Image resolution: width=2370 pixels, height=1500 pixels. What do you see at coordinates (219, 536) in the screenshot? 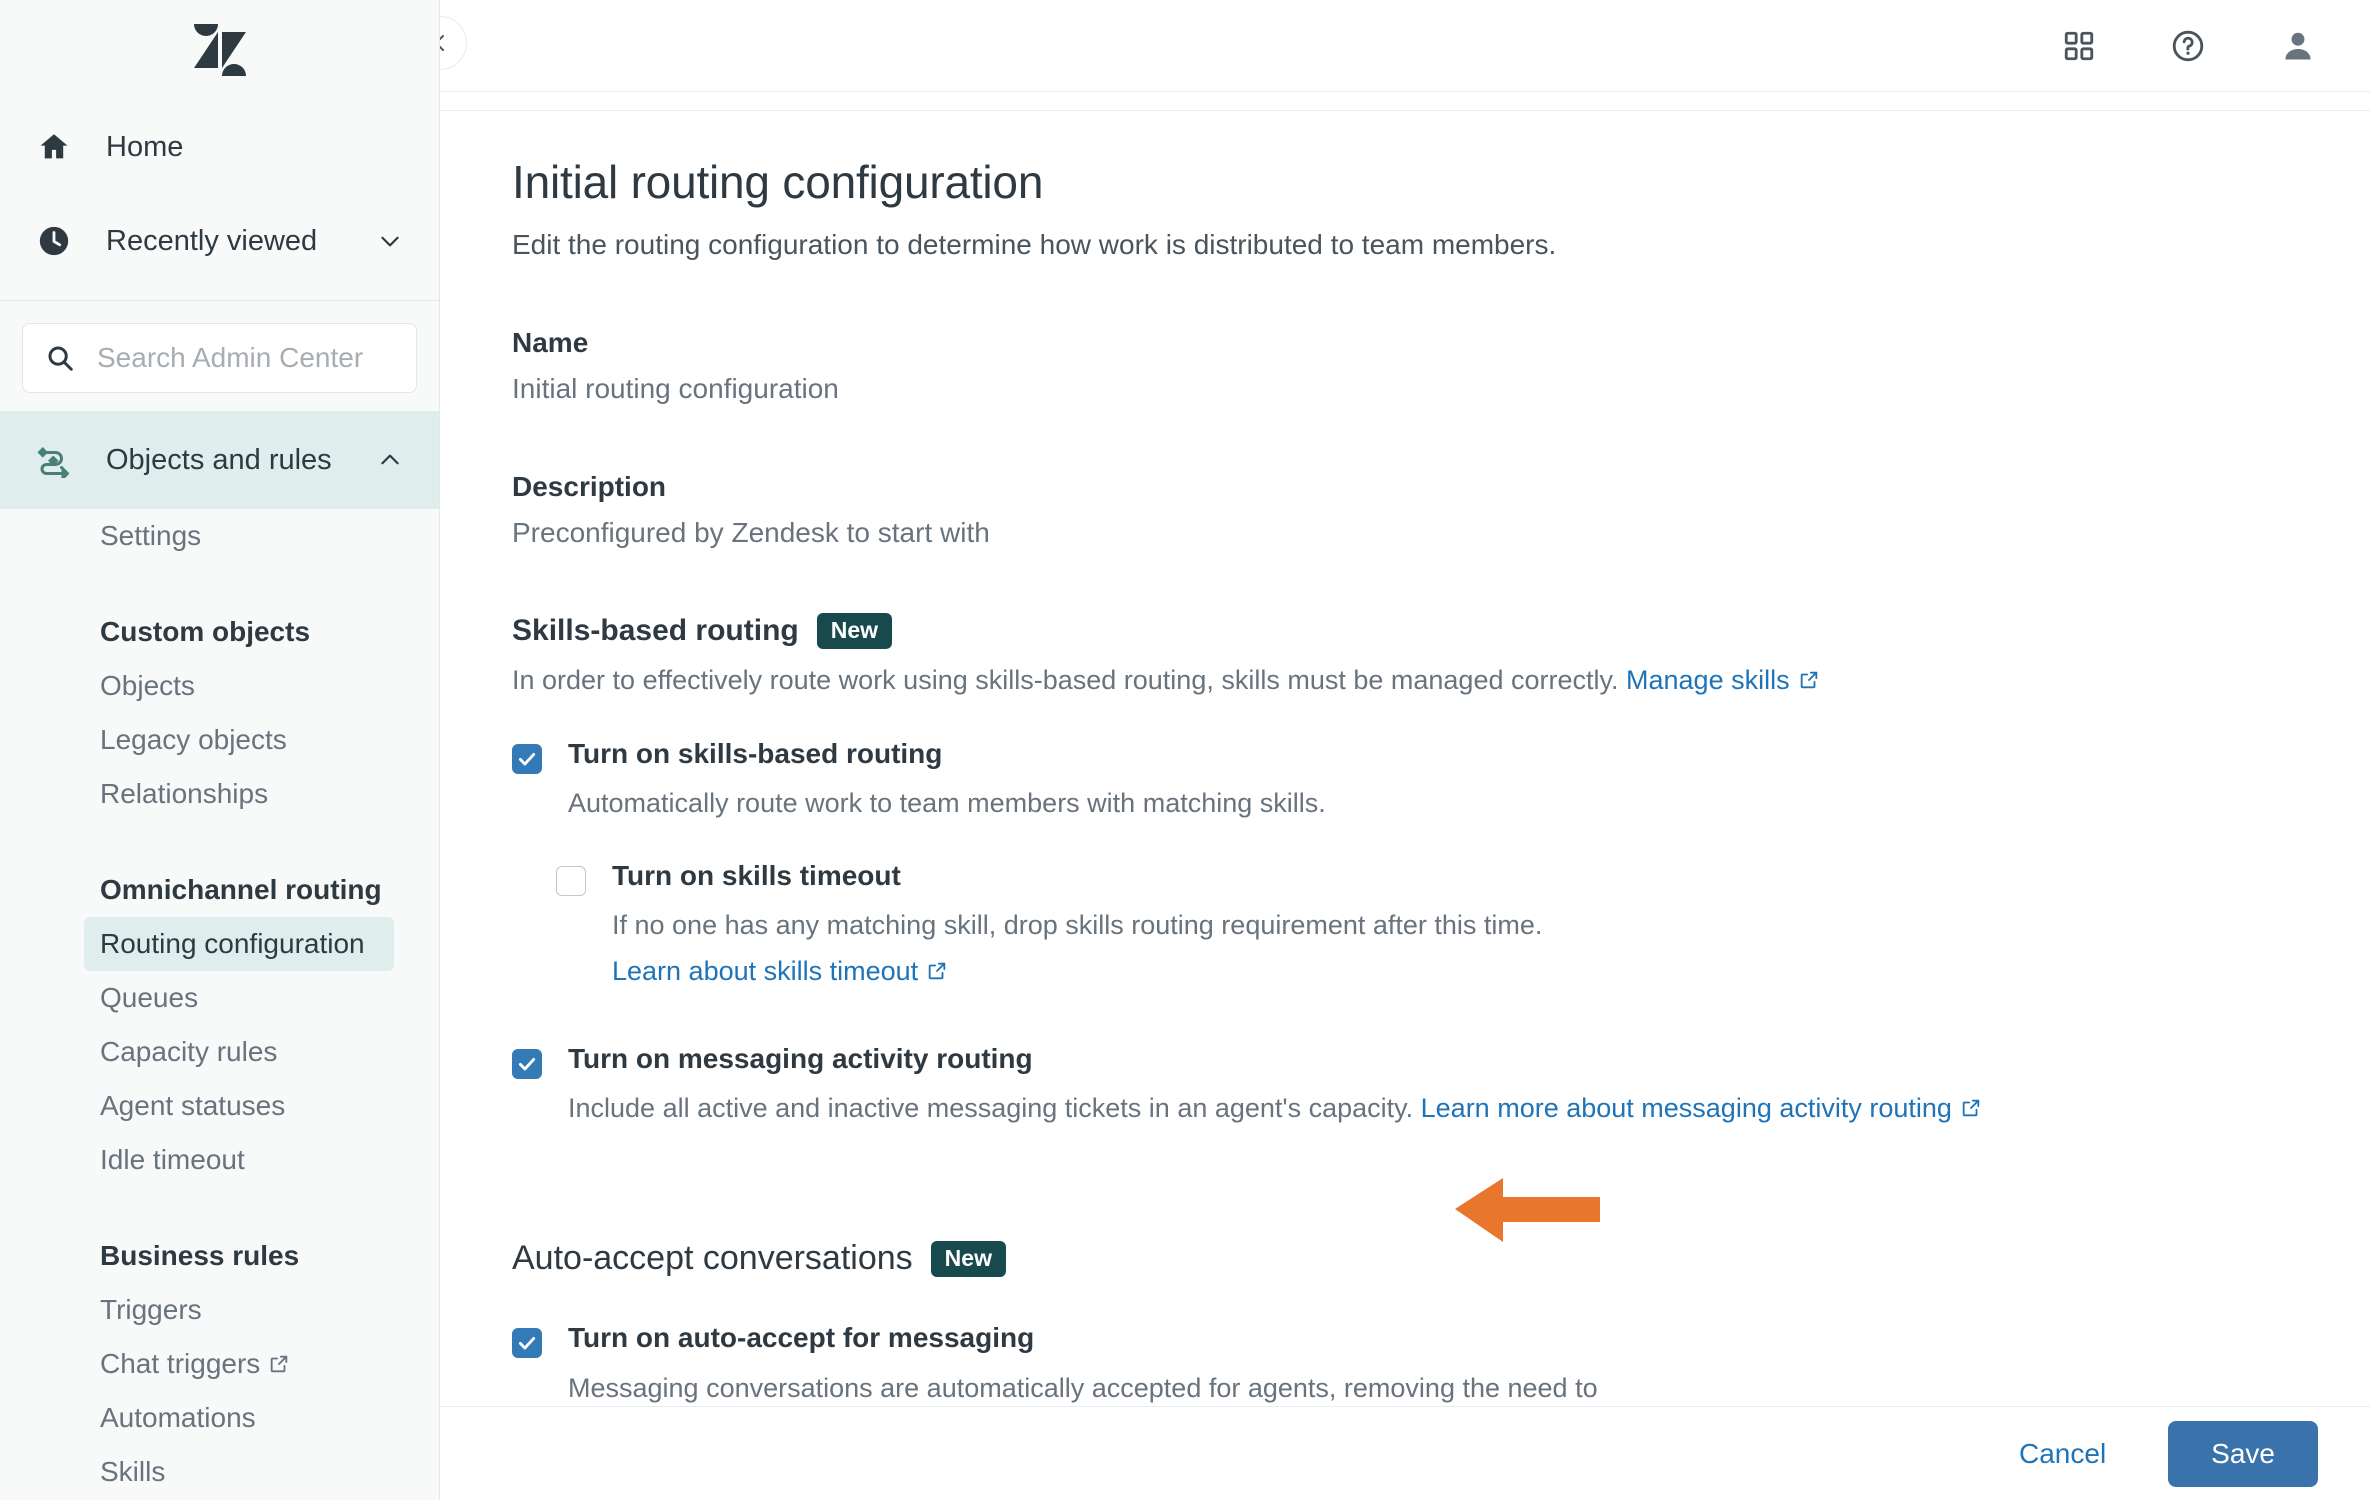
I see `sidebar-item-settings: Settings` at bounding box center [219, 536].